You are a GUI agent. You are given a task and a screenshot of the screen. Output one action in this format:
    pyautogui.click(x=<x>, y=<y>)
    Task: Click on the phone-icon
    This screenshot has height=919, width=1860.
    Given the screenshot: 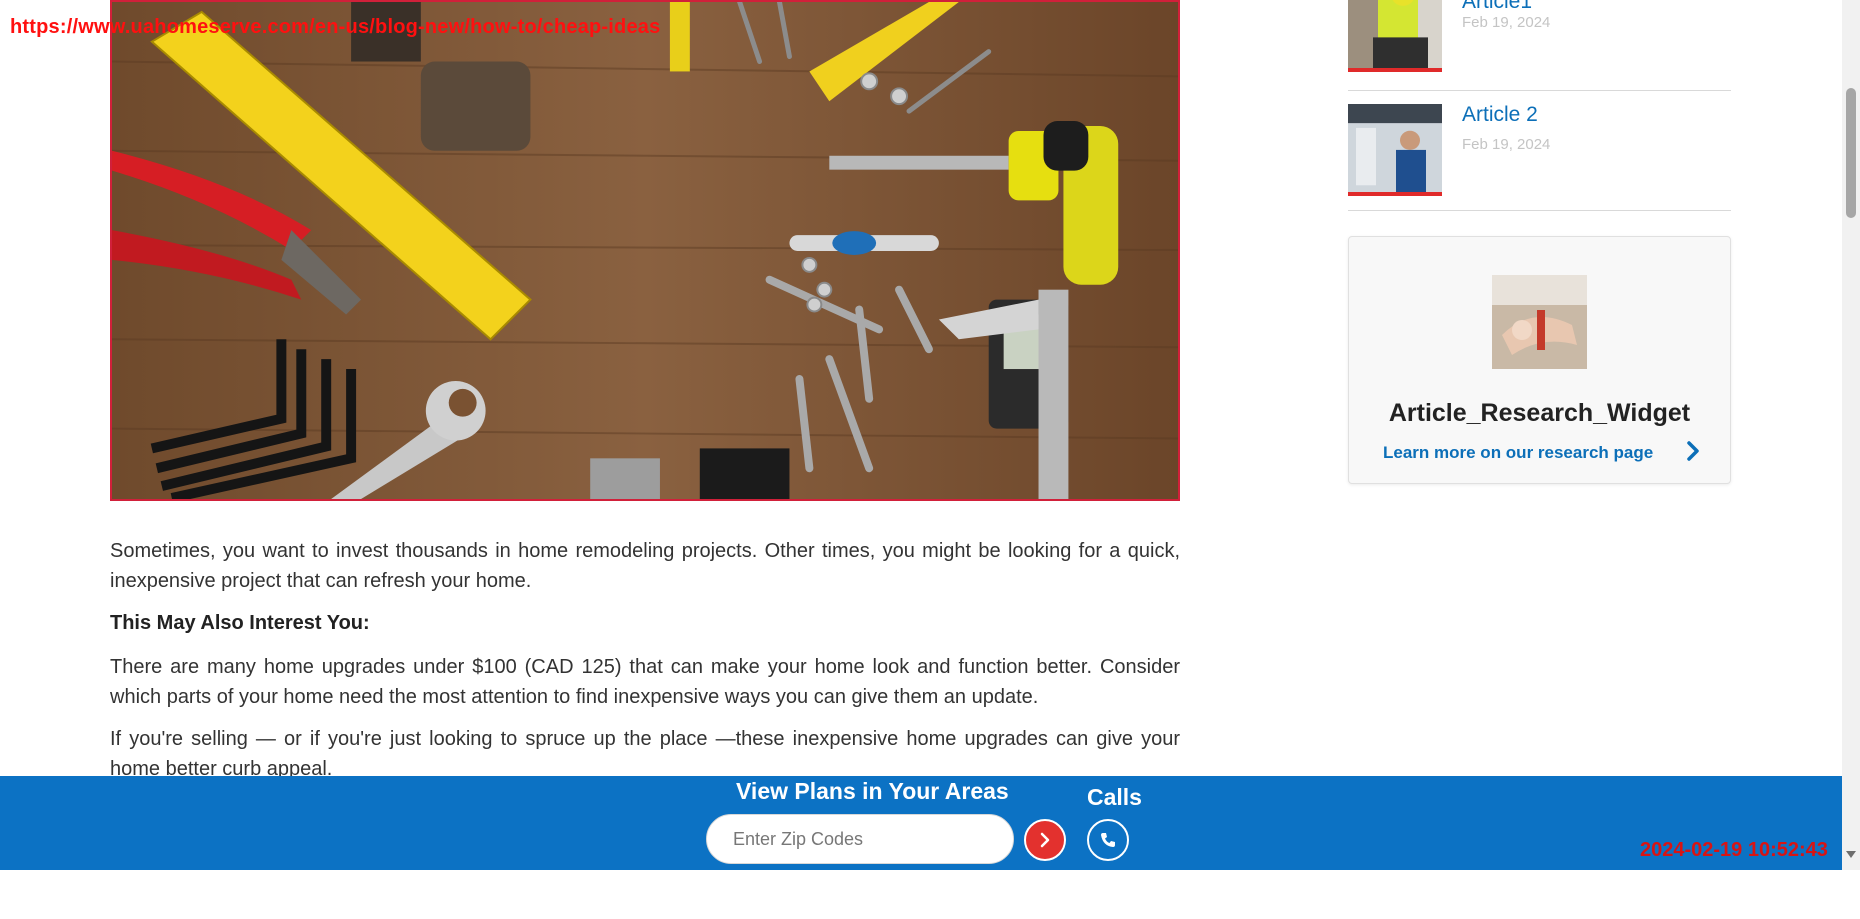 What is the action you would take?
    pyautogui.click(x=1108, y=840)
    